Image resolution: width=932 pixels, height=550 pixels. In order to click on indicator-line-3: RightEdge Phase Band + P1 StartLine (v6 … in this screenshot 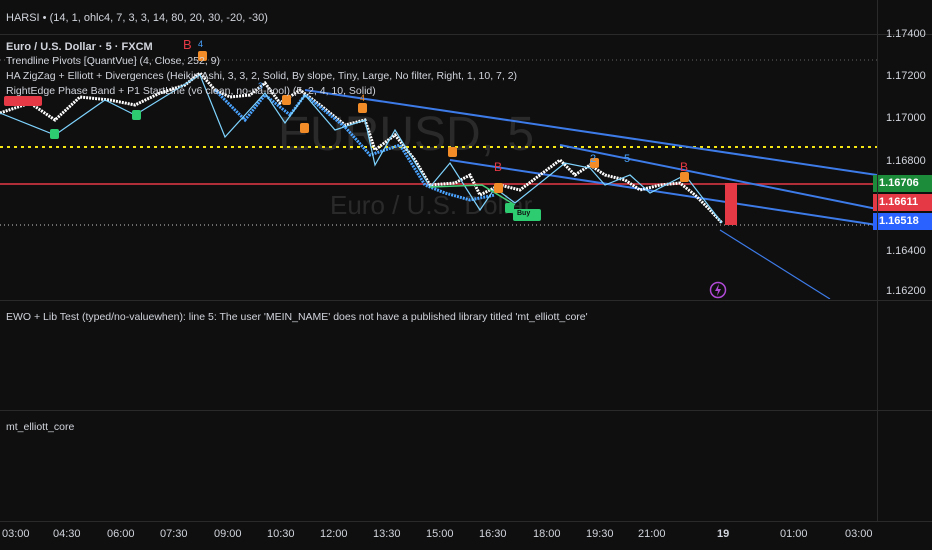, I will do `click(191, 91)`.